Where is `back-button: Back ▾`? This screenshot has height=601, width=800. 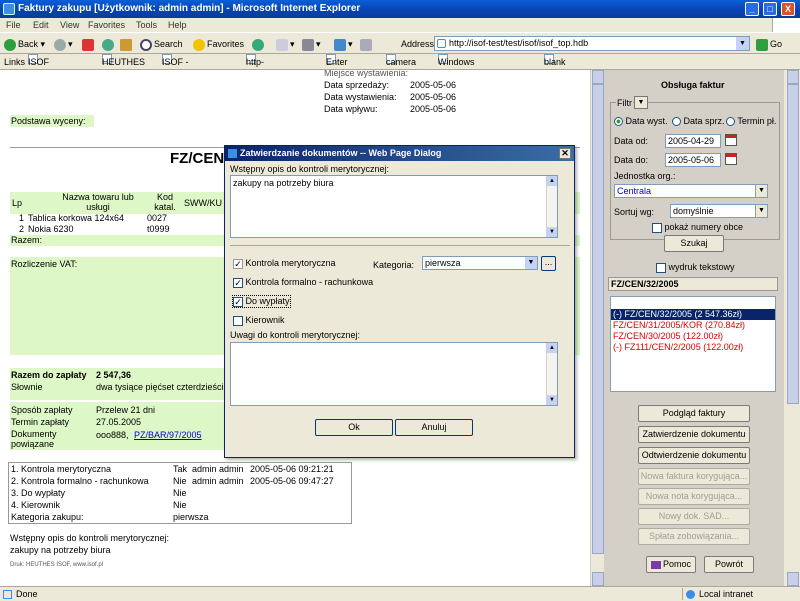
back-button: Back ▾ is located at coordinates (24, 44).